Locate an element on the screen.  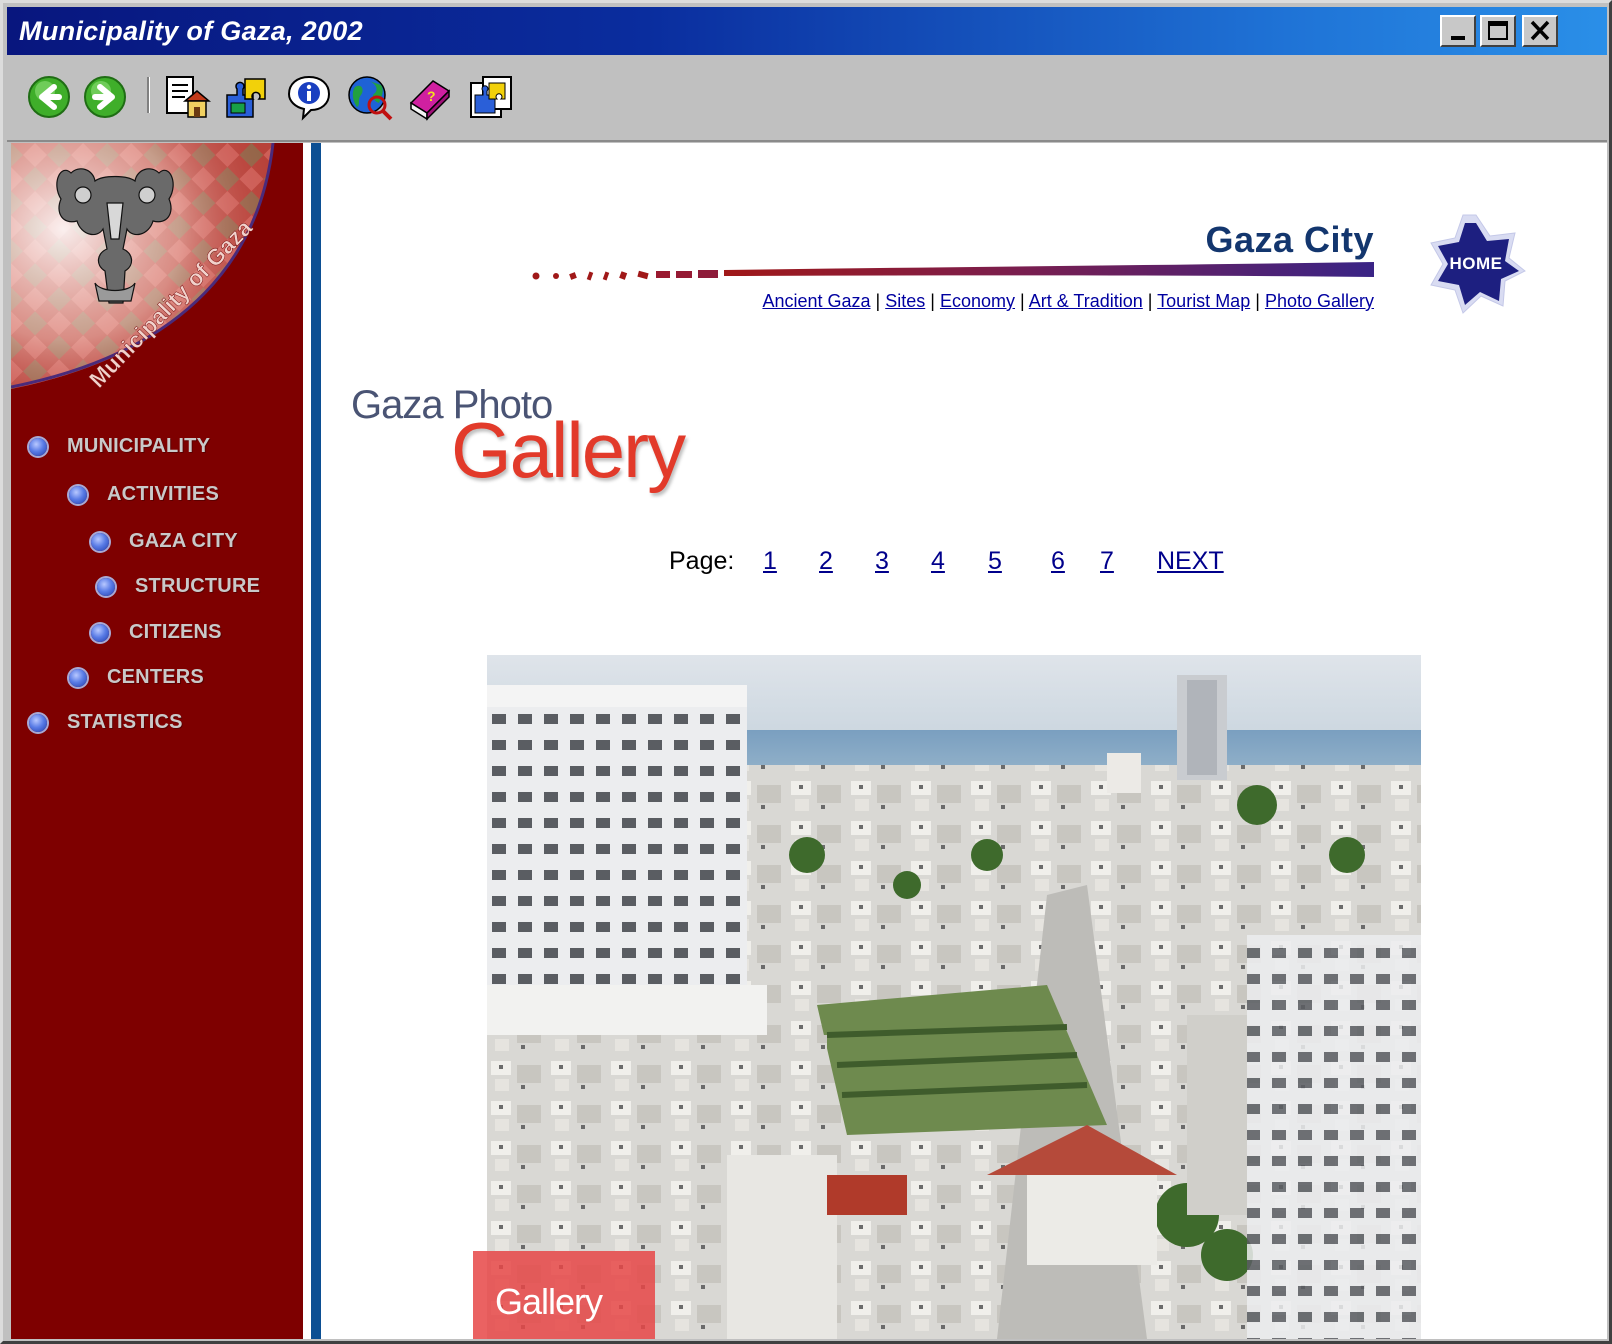
municipality-logo: Municipality of Gaza is located at coordinates (157, 268).